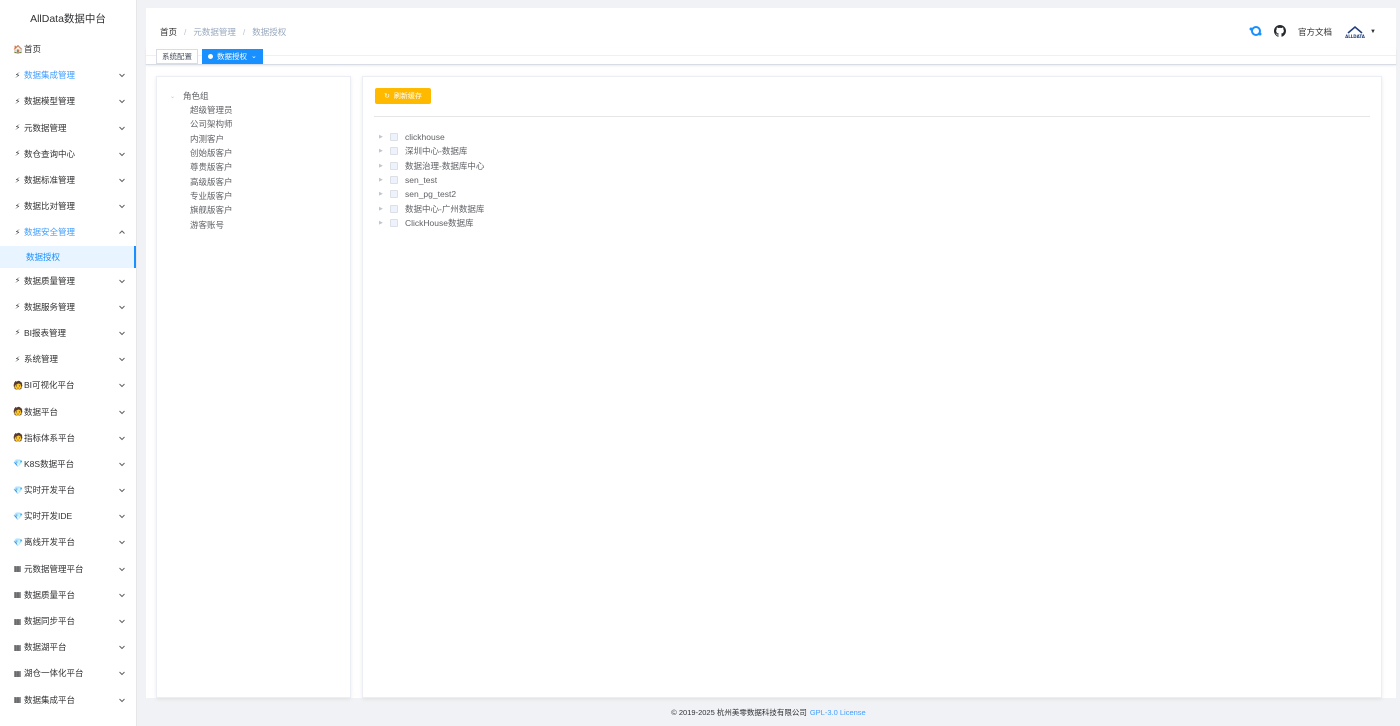 The image size is (1400, 726). I want to click on sidebar-item-label: 离线开发平台, so click(50, 542).